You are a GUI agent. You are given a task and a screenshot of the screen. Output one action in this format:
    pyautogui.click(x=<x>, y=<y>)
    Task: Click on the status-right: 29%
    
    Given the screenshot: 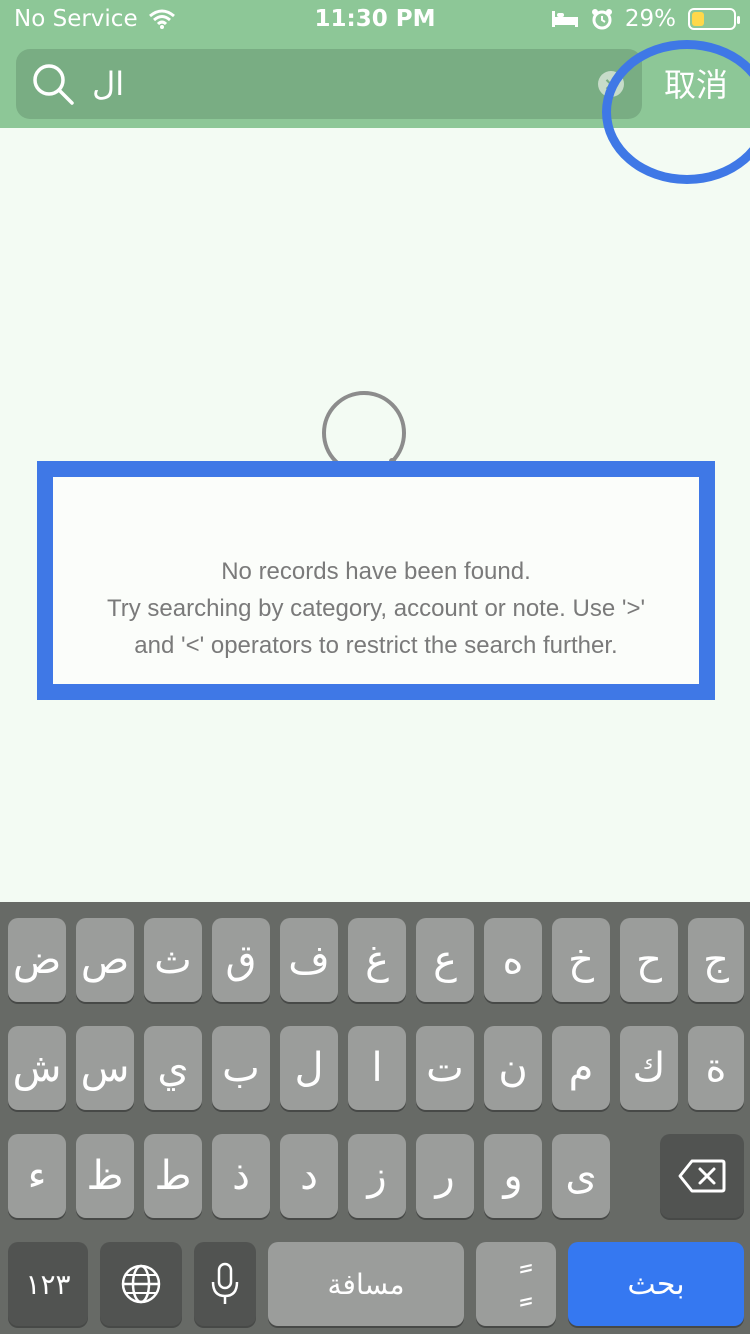 What is the action you would take?
    pyautogui.click(x=645, y=19)
    